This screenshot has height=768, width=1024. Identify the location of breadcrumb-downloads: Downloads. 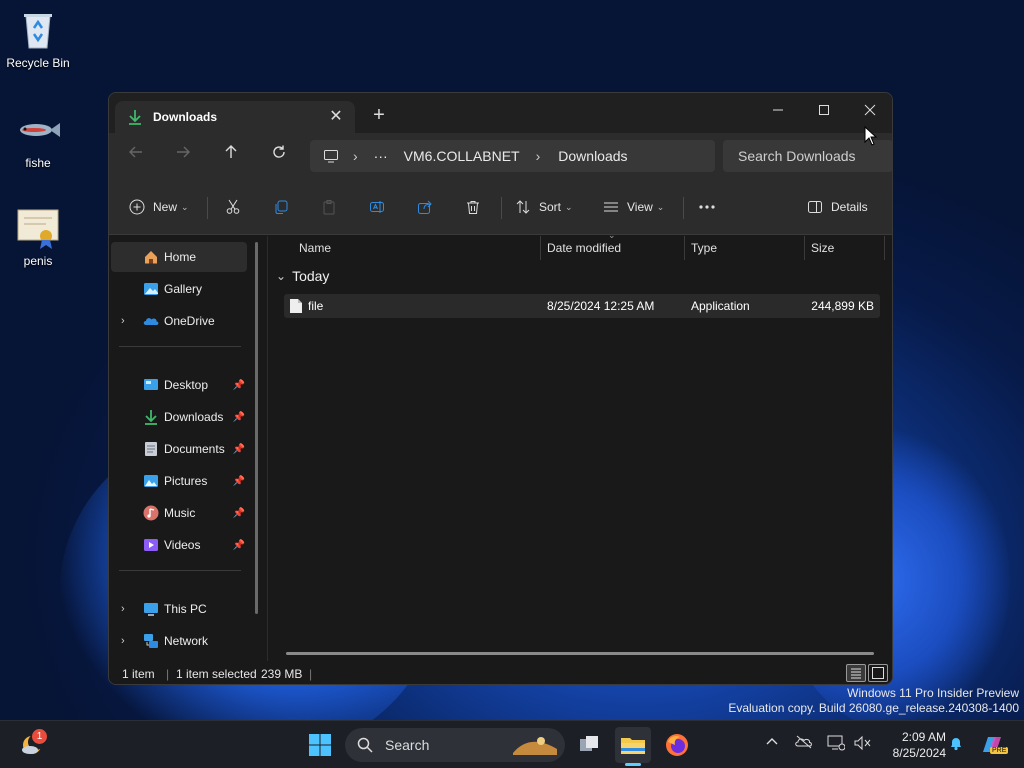
(592, 156).